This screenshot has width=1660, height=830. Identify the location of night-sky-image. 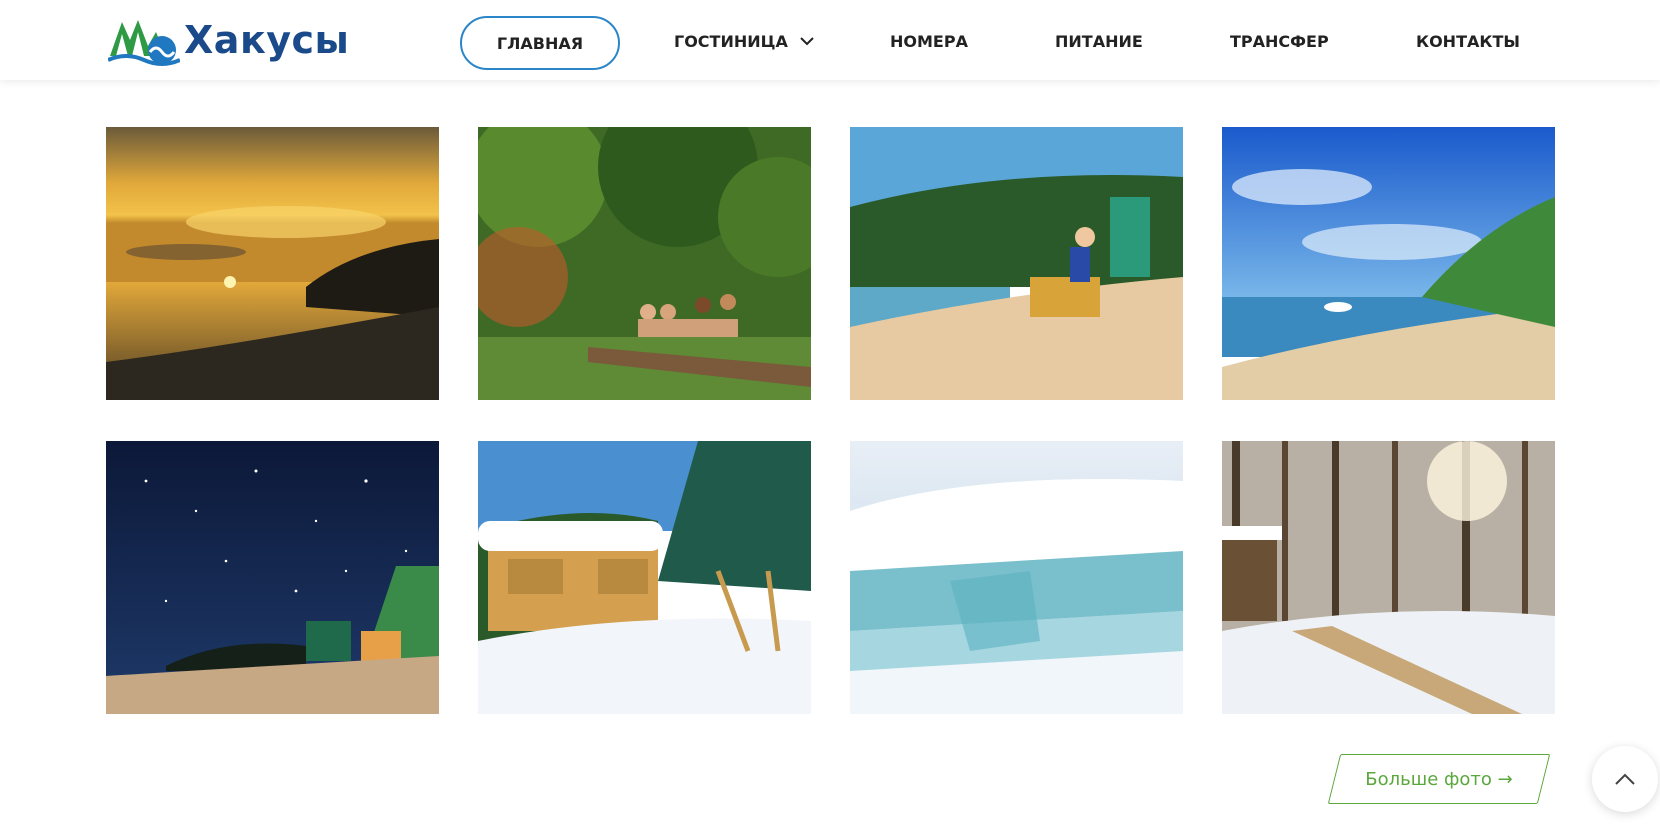
(272, 577).